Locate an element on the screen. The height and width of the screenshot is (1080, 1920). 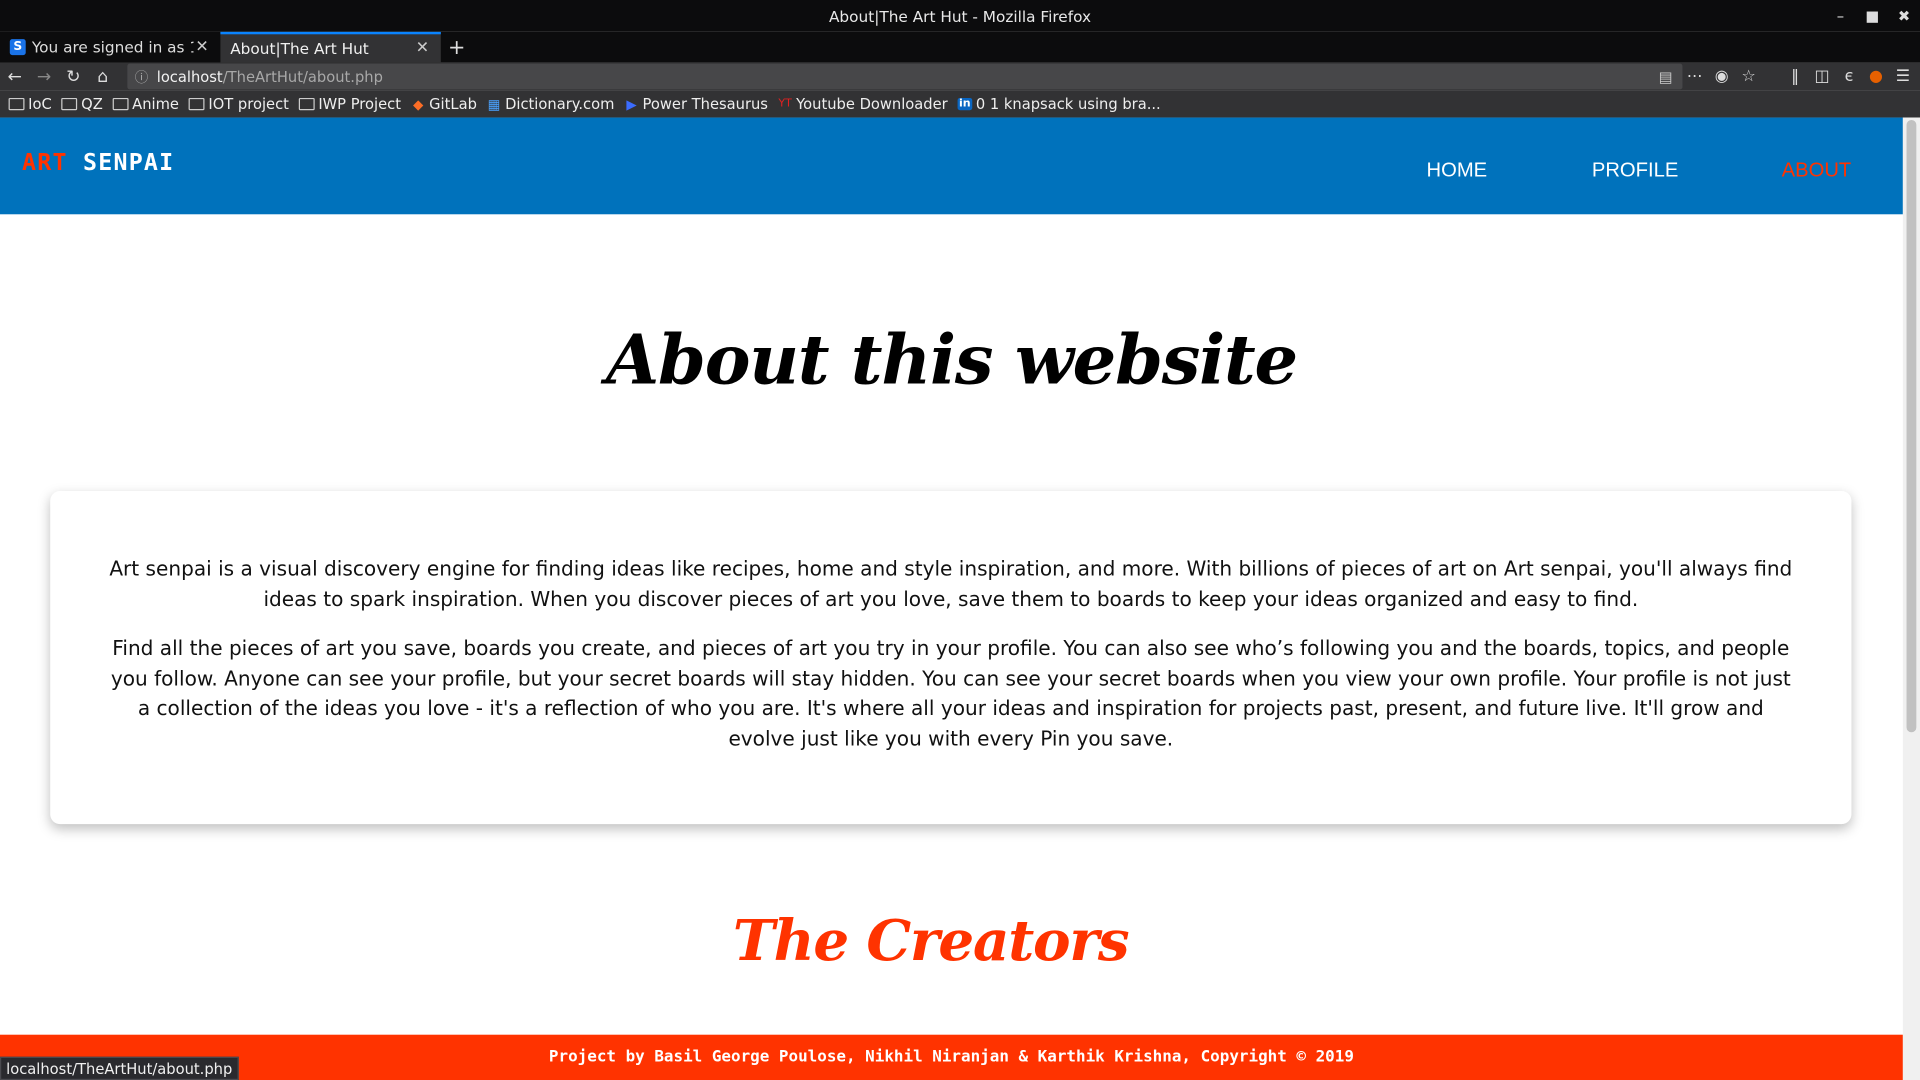
back-icon: ← is located at coordinates (14, 76).